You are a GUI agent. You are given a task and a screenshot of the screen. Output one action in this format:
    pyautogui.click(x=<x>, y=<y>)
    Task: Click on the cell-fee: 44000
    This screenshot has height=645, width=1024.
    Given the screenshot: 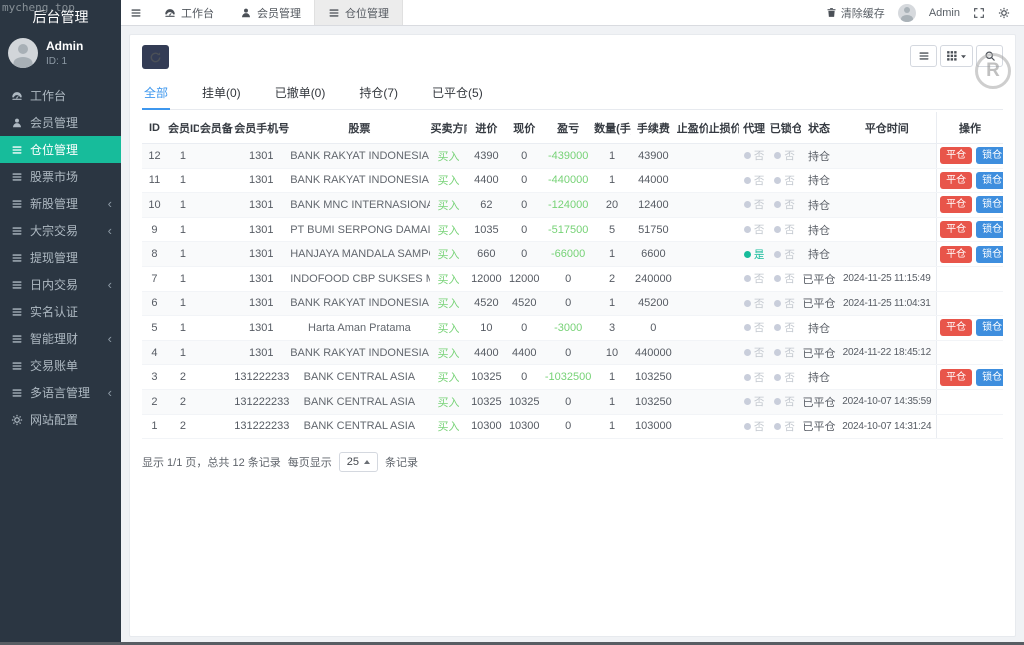 What is the action you would take?
    pyautogui.click(x=653, y=181)
    